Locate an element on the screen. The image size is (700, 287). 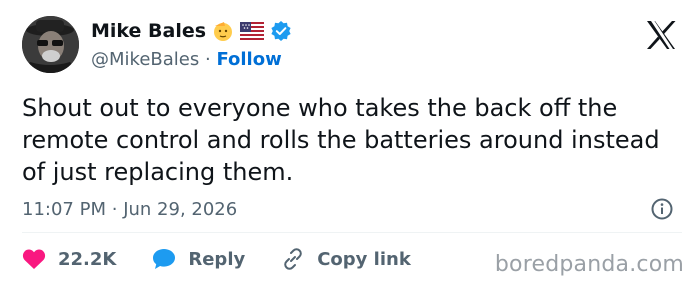
handle-row: @MikeBales · Follow is located at coordinates (186, 59).